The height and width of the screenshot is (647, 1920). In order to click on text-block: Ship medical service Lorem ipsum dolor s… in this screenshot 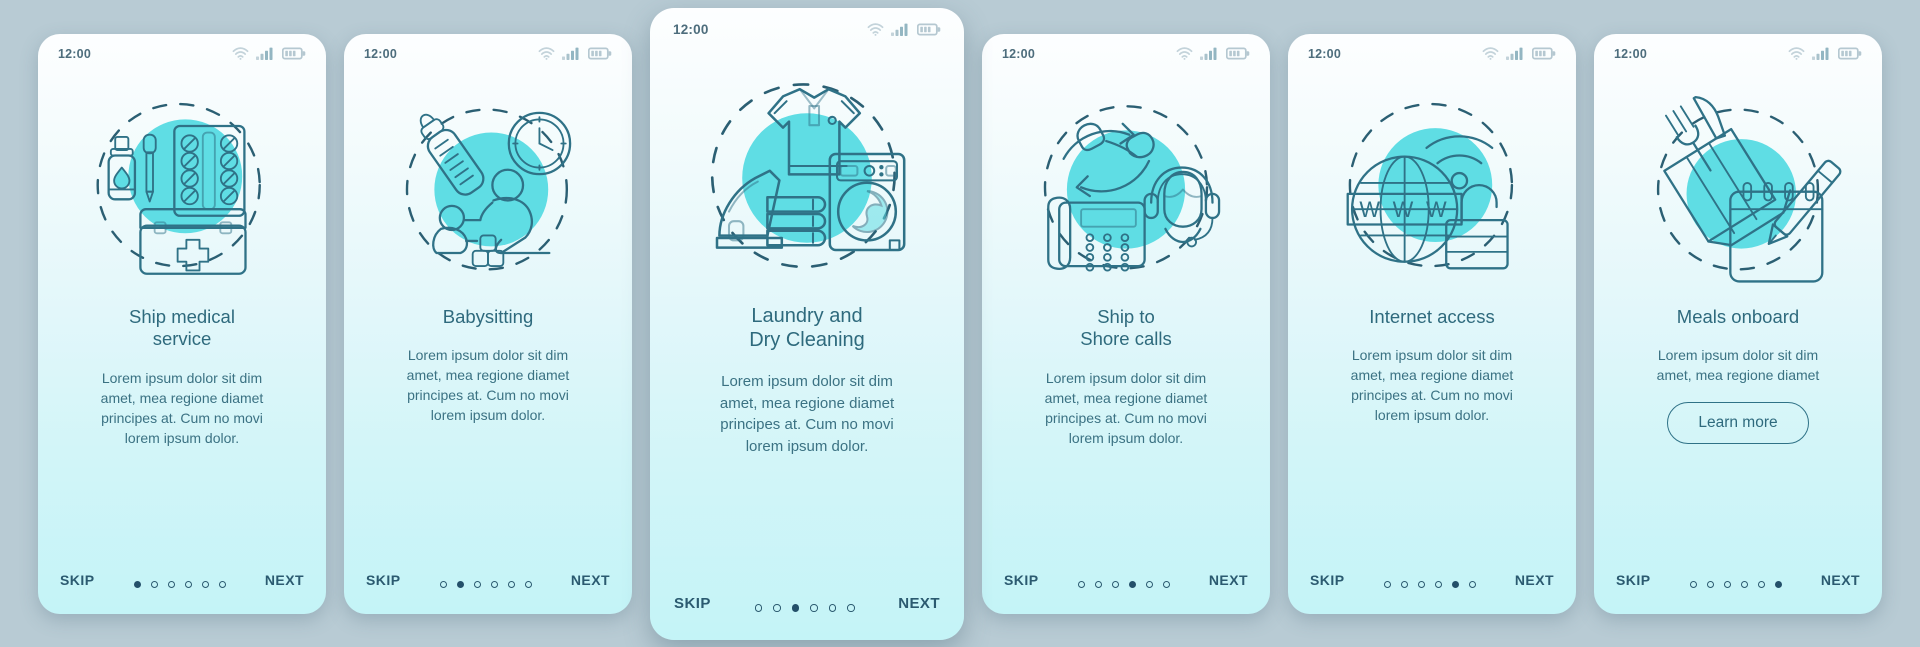, I will do `click(182, 407)`.